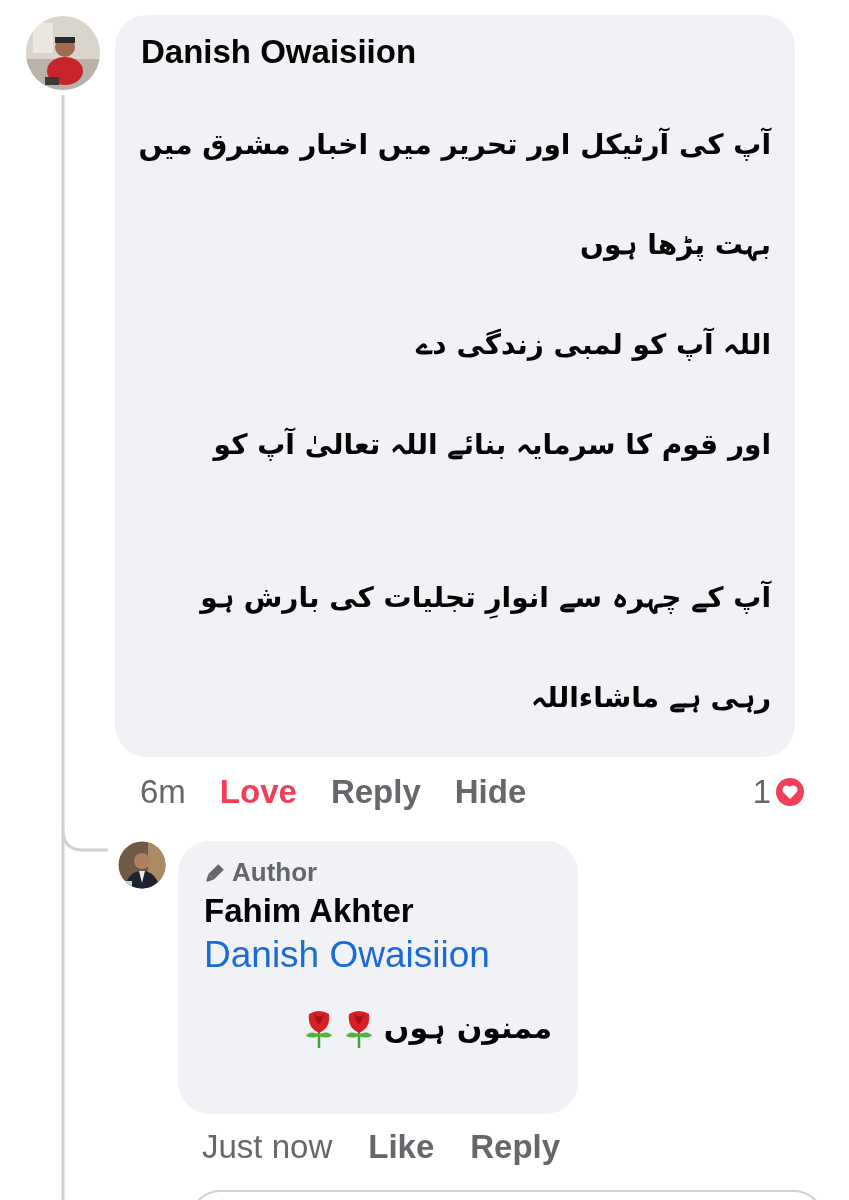 The image size is (849, 1200). Describe the element at coordinates (790, 792) in the screenshot. I see `love-reaction-icon` at that location.